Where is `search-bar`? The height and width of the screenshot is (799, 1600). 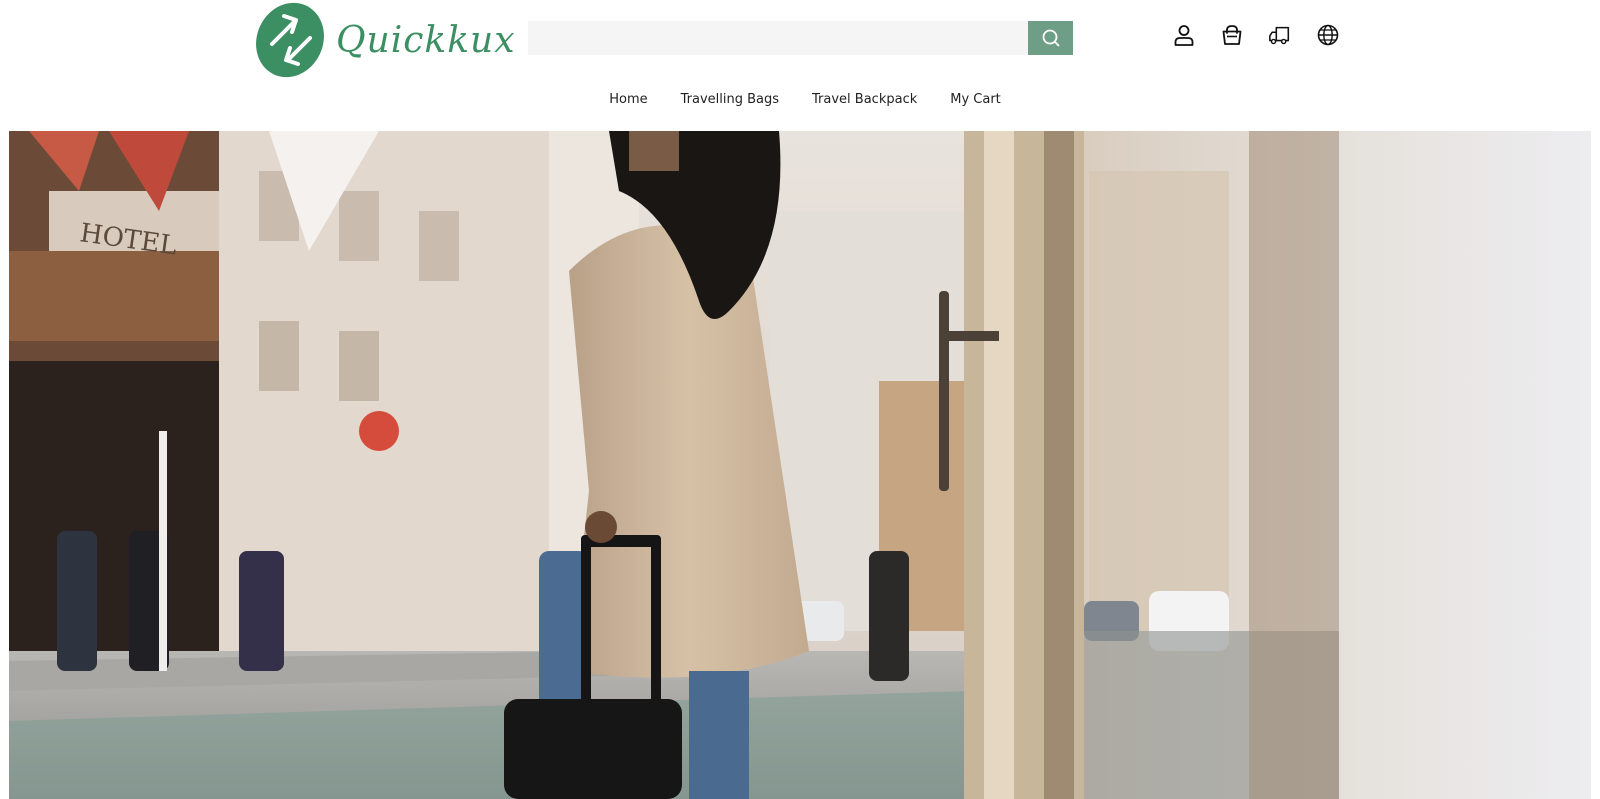
search-bar is located at coordinates (800, 38).